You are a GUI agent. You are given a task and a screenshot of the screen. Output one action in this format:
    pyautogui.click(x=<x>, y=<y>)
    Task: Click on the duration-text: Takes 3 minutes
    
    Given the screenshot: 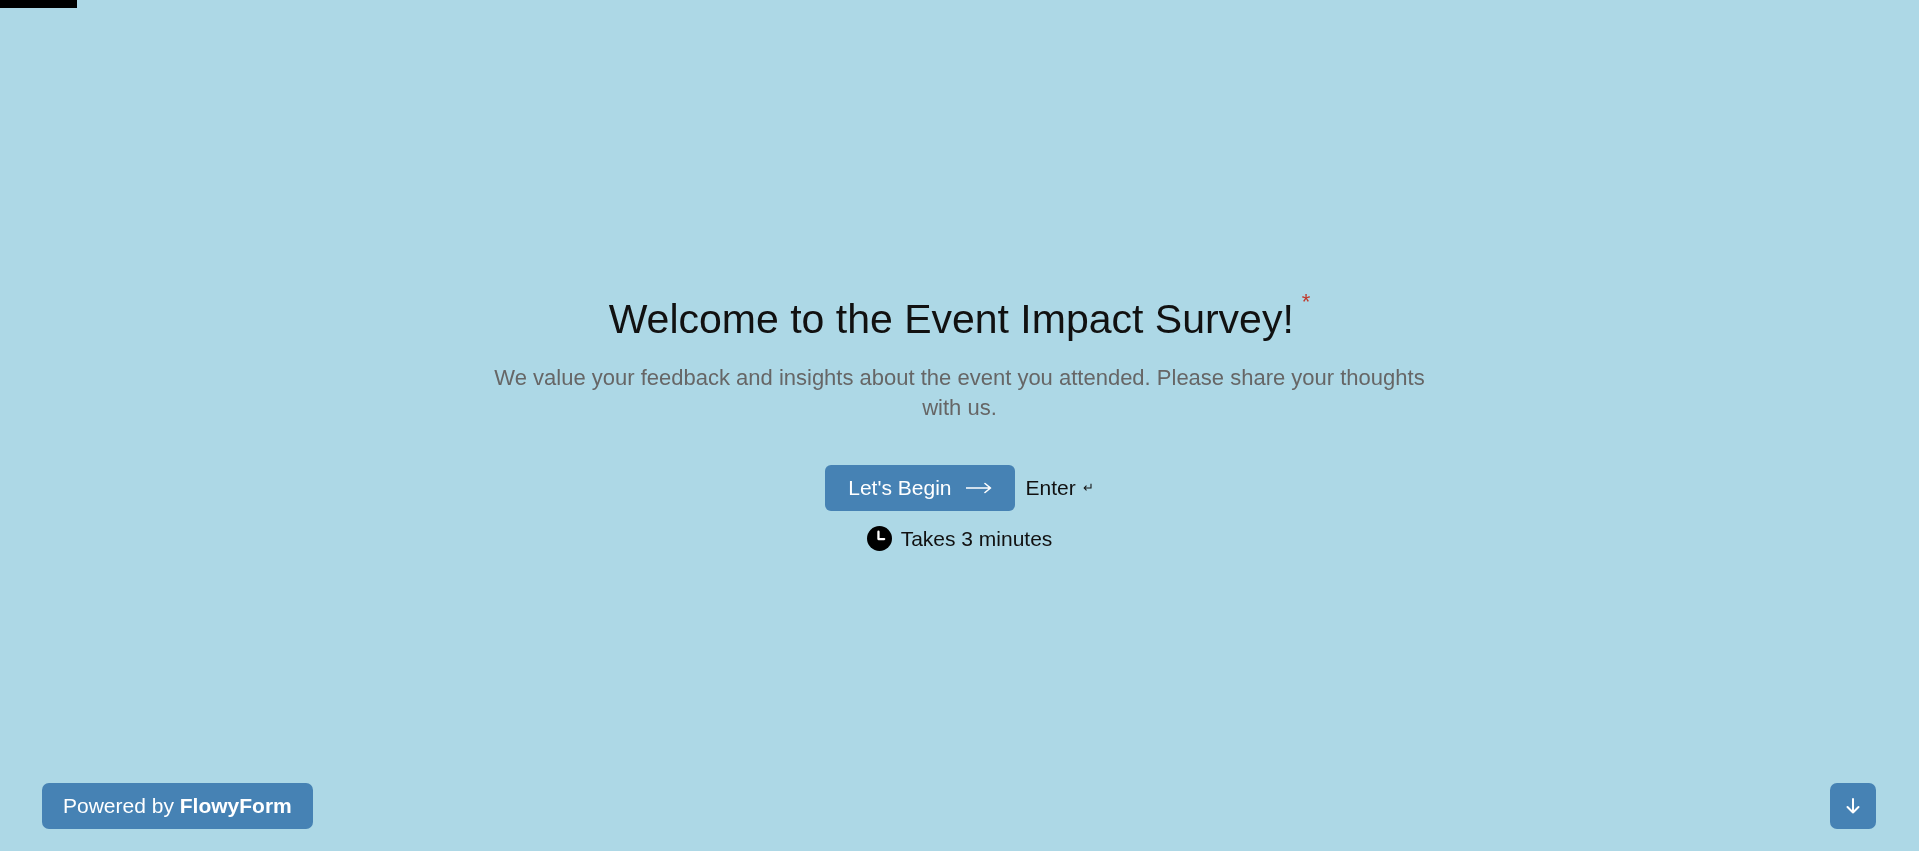 What is the action you would take?
    pyautogui.click(x=976, y=538)
    